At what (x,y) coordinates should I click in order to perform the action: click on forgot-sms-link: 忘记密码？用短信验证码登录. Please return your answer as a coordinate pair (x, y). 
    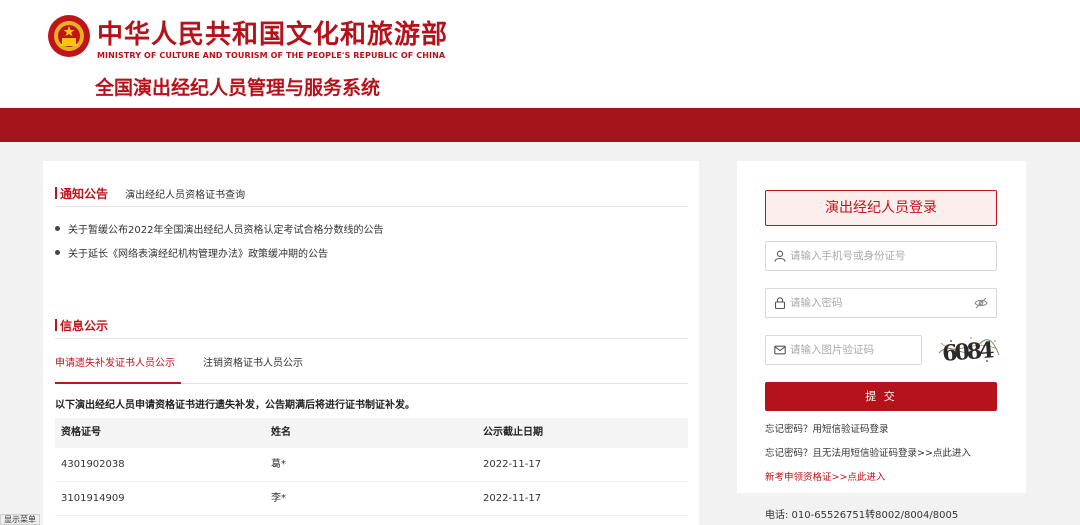
    Looking at the image, I should click on (827, 428).